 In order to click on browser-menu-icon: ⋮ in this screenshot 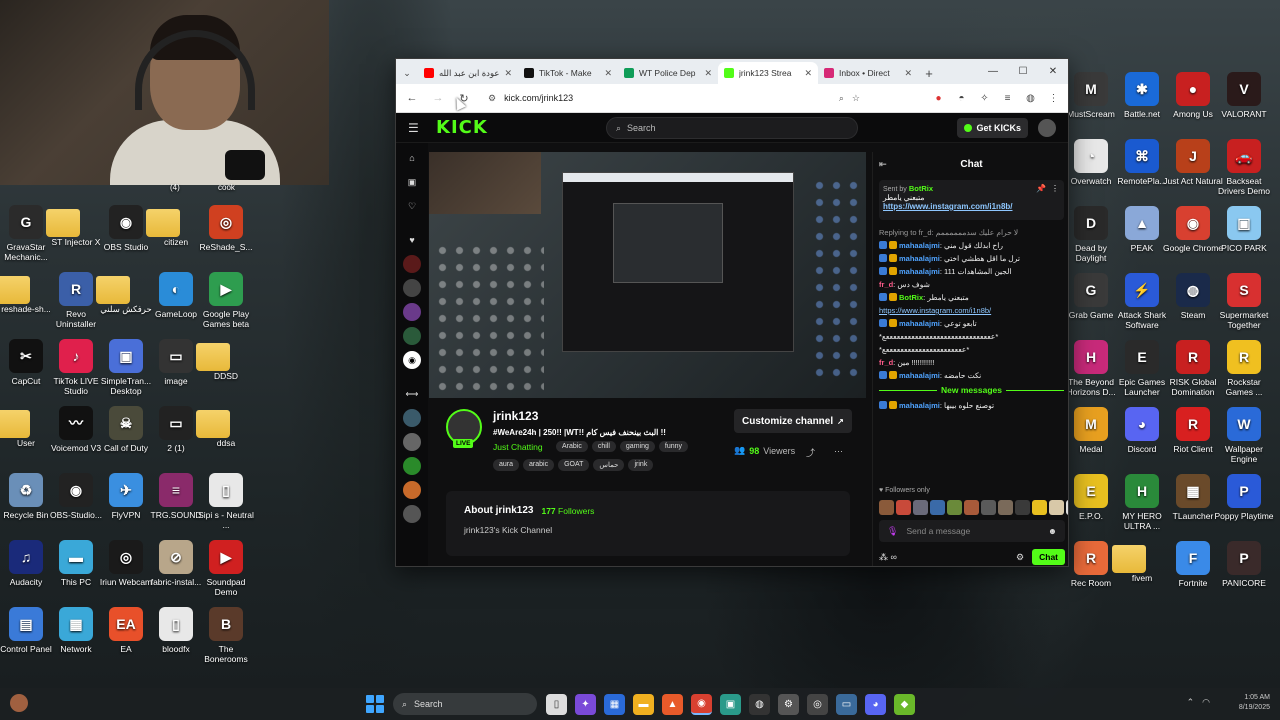, I will do `click(1053, 98)`.